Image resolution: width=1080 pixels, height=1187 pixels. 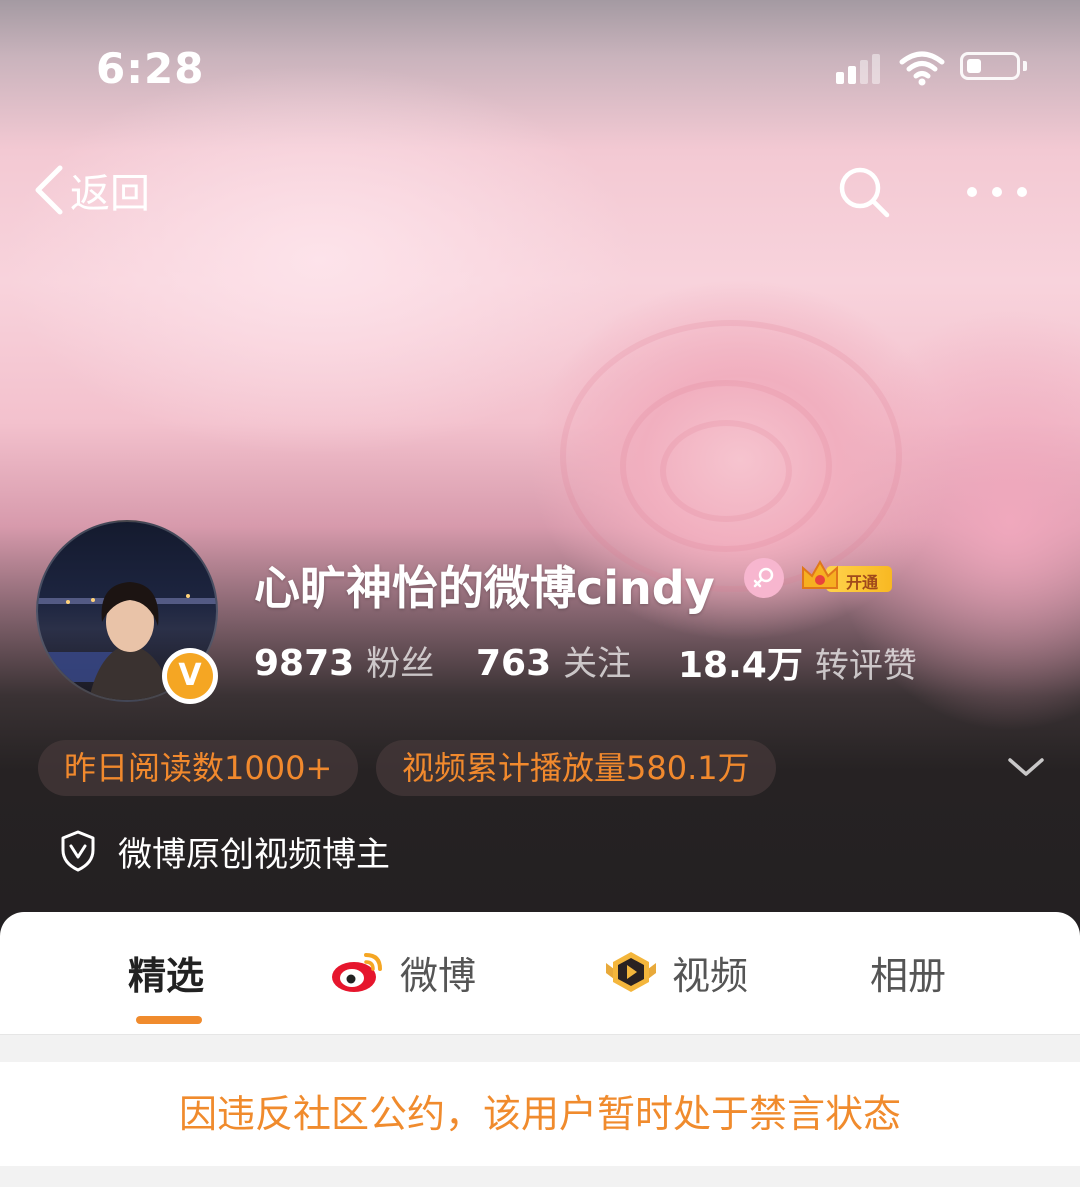 I want to click on expand-button, so click(x=1026, y=767).